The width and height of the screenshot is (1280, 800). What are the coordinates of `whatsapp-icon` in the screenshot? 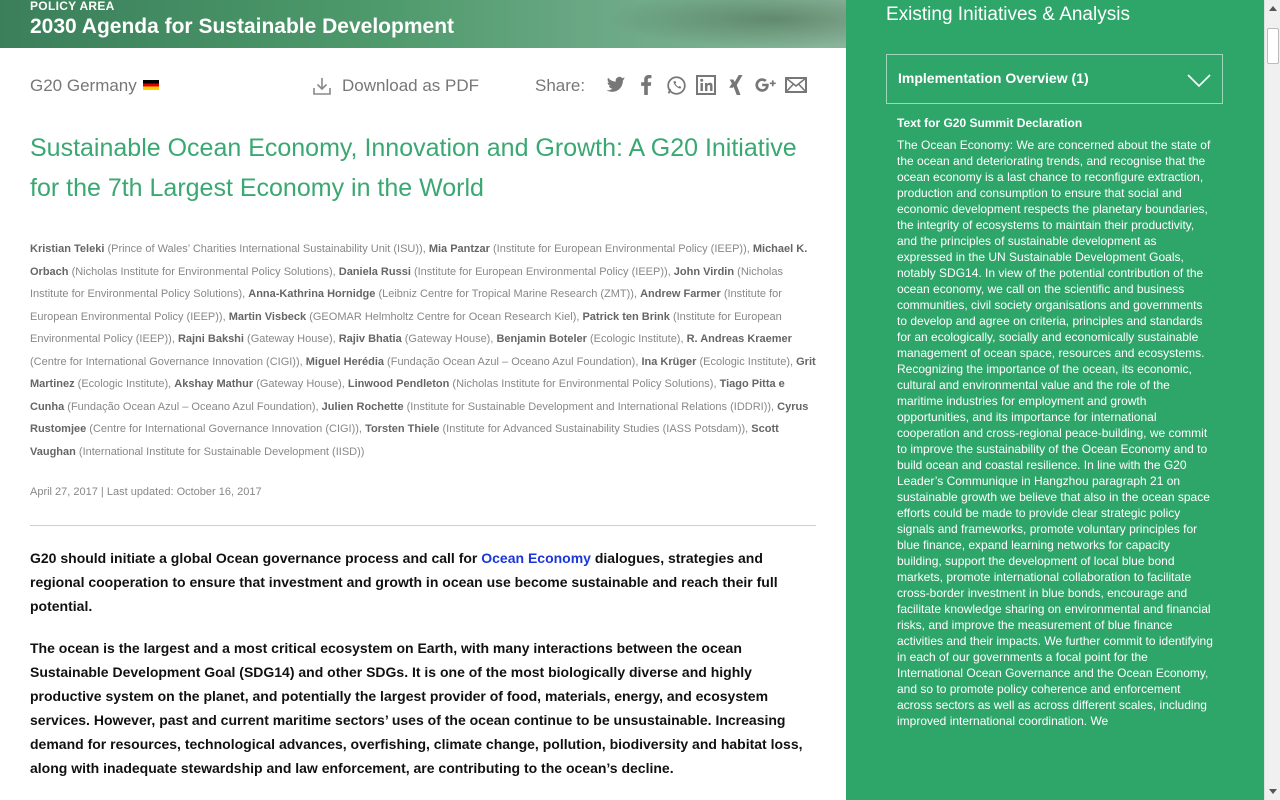 It's located at (676, 85).